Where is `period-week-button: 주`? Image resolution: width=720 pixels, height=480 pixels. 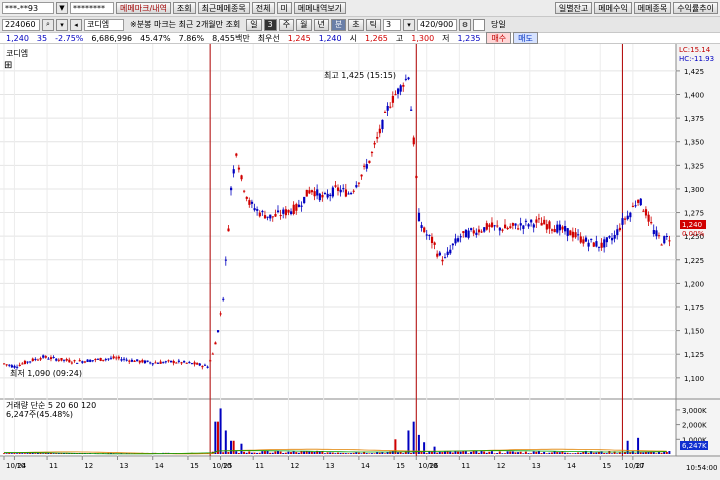 period-week-button: 주 is located at coordinates (286, 24).